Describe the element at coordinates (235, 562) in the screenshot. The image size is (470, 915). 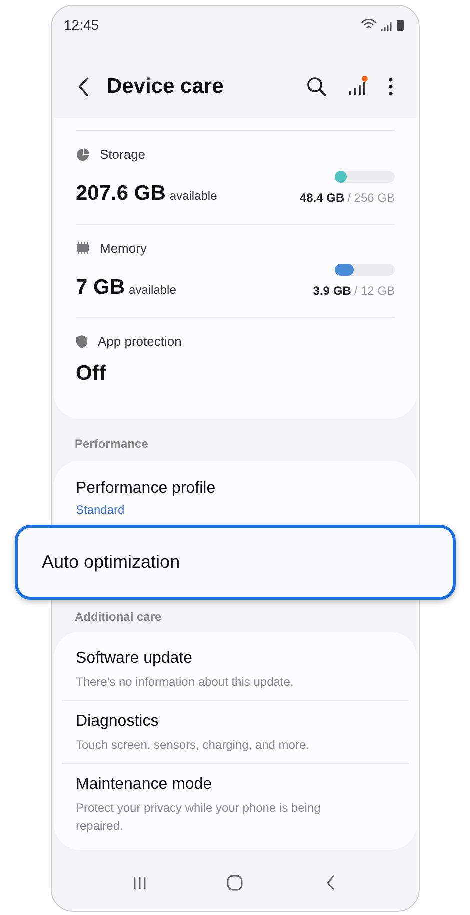
I see `auto-optimization-item: Auto optimization` at that location.